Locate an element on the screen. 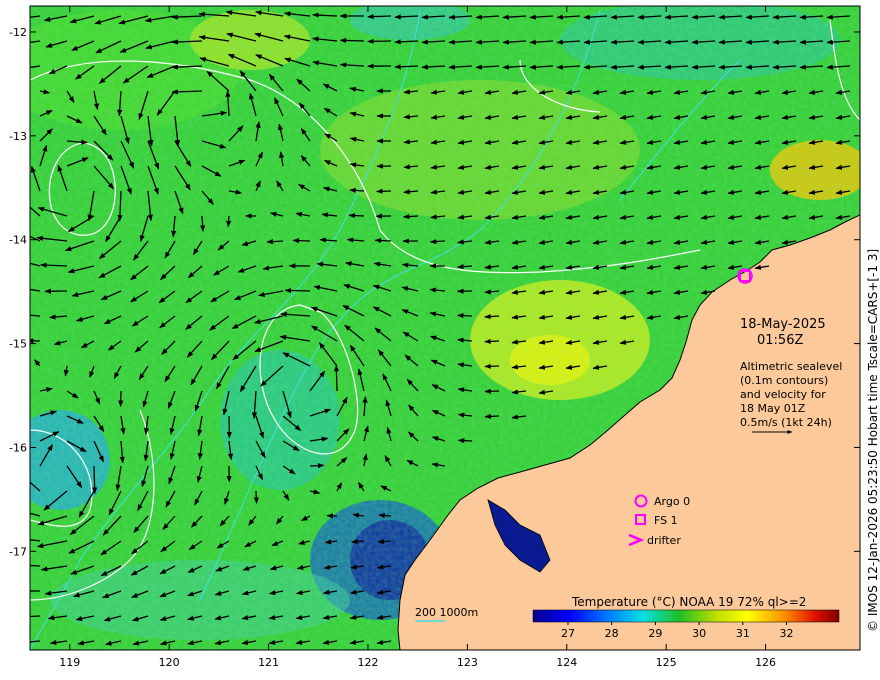 The height and width of the screenshot is (680, 880). lon-tick-label: 121 is located at coordinates (268, 662).